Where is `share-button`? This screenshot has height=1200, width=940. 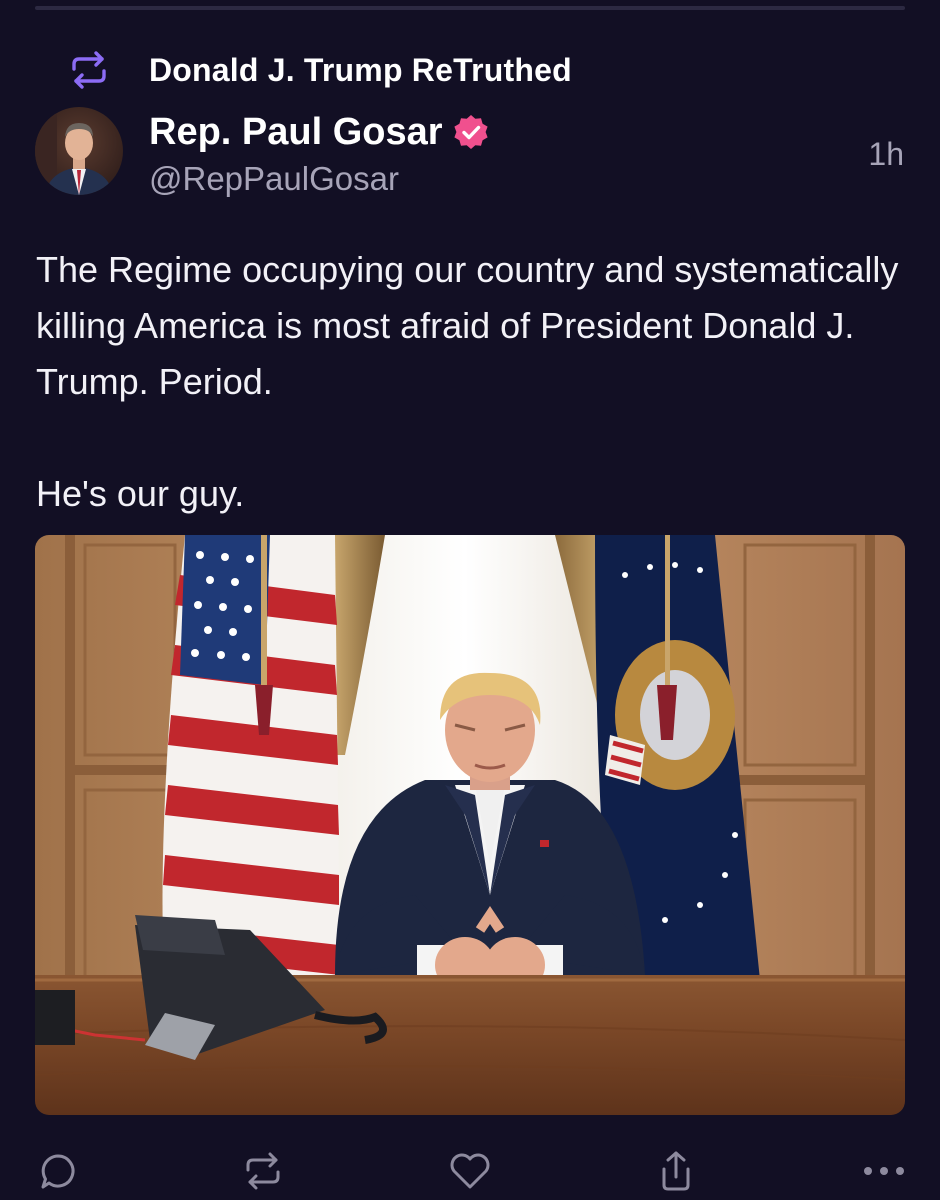
share-button is located at coordinates (676, 1171).